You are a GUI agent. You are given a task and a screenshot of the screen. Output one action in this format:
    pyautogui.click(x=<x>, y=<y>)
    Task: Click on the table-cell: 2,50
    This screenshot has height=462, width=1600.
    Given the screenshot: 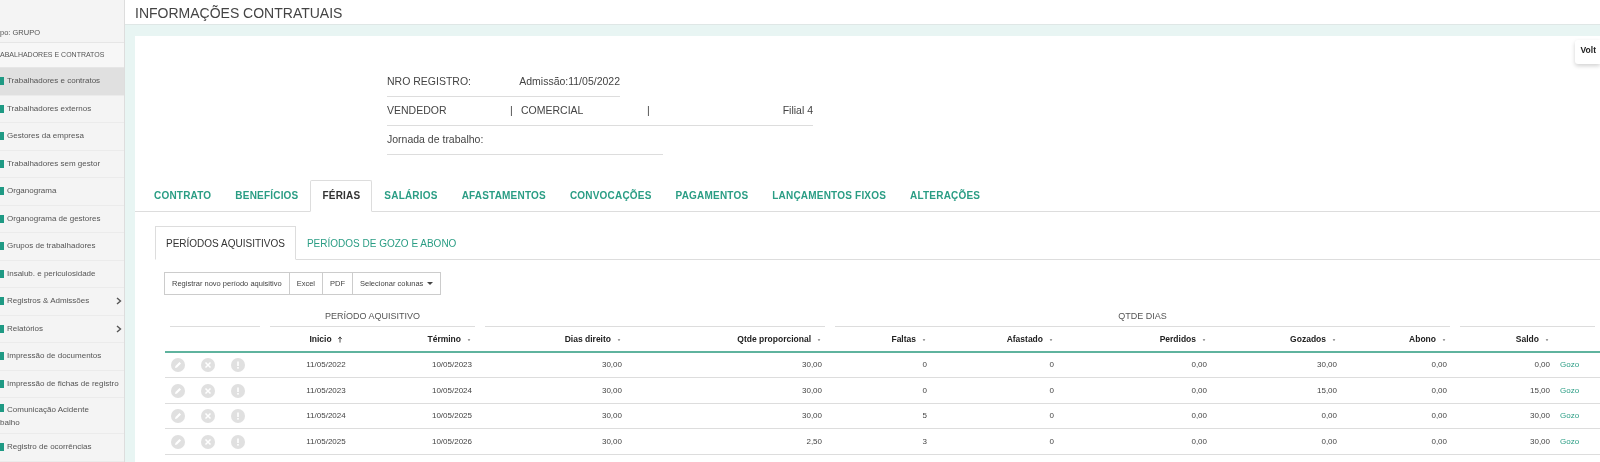 What is the action you would take?
    pyautogui.click(x=730, y=441)
    